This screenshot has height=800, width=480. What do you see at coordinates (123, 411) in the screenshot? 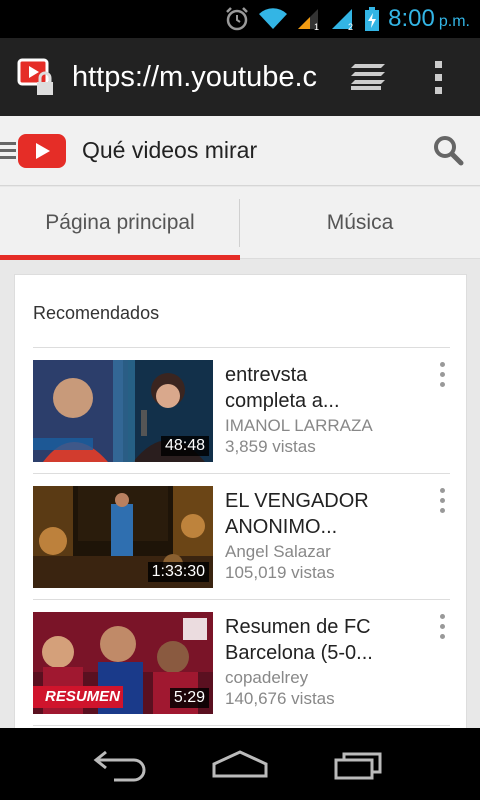
I see `video-thumbnail: 48:48` at bounding box center [123, 411].